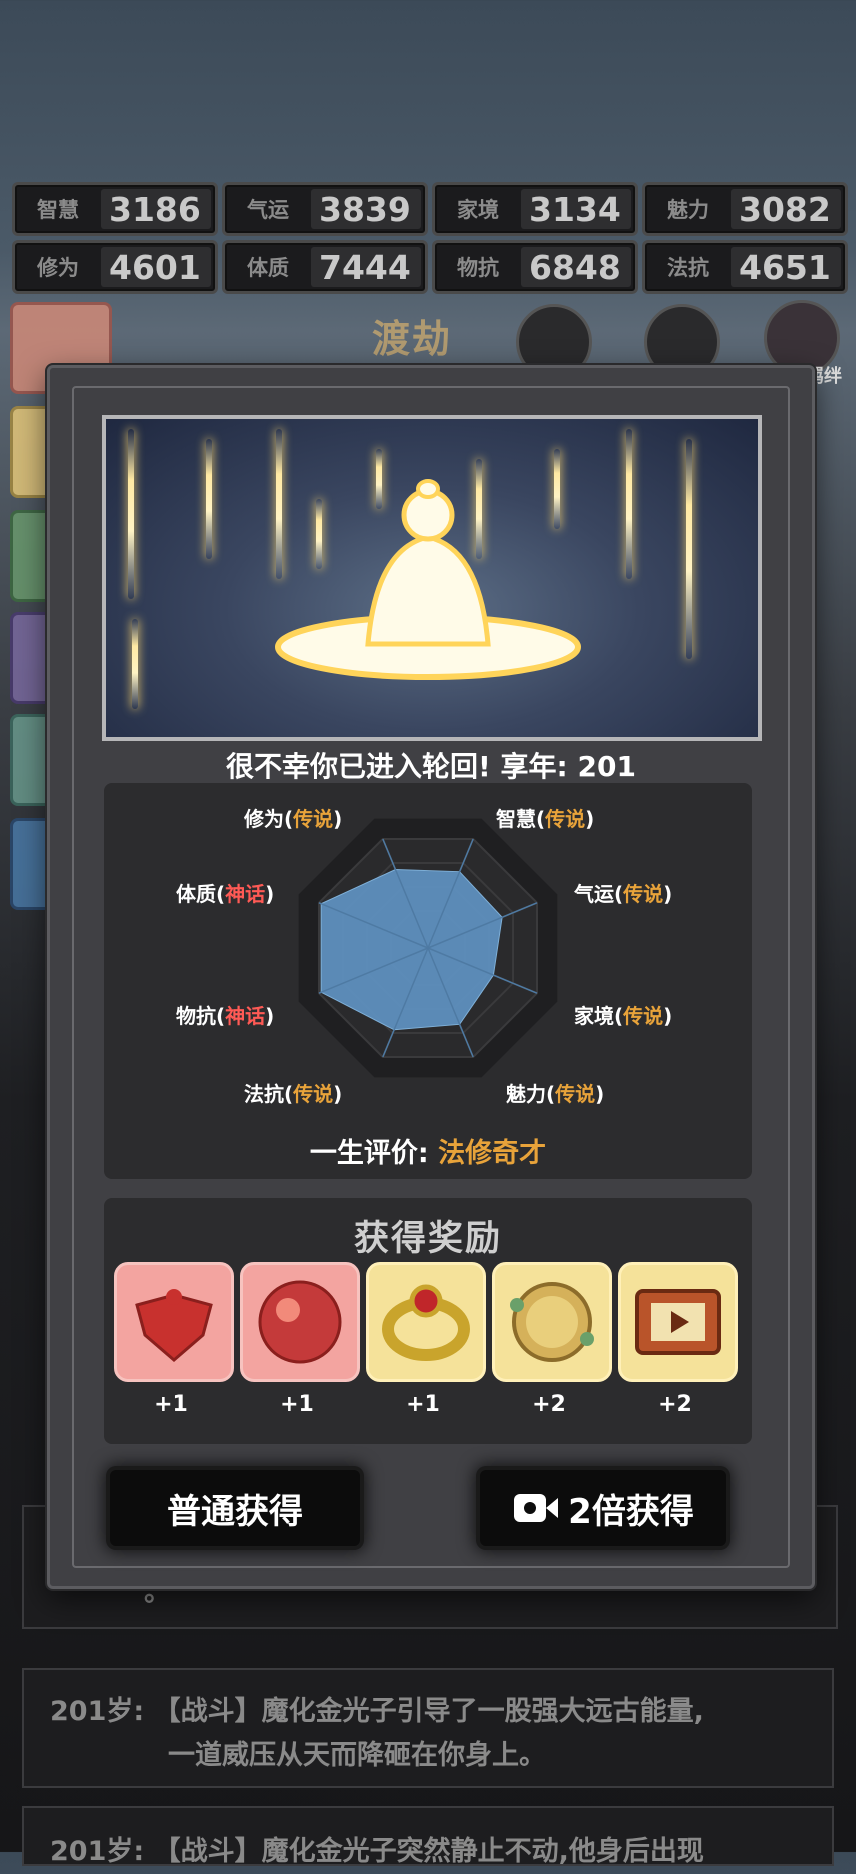 The width and height of the screenshot is (856, 1874). I want to click on rewards-title: 获得奖励, so click(427, 1239).